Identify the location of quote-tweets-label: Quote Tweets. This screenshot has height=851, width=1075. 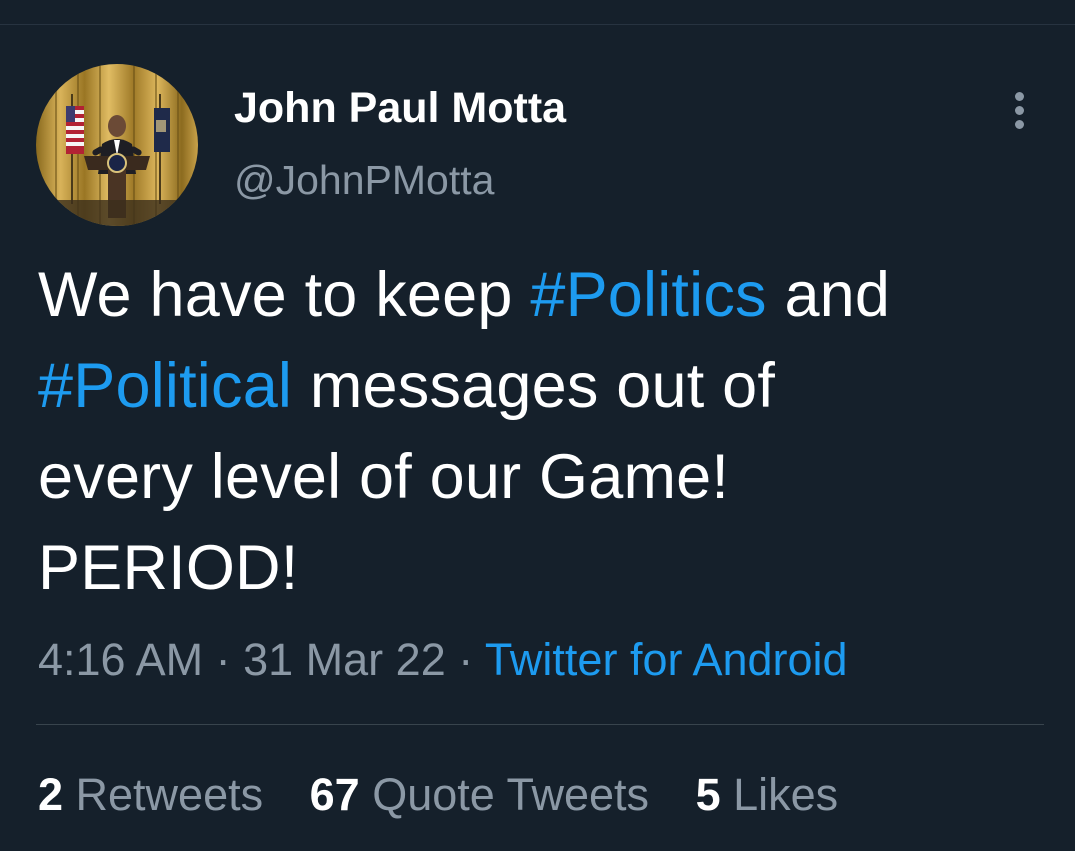
(504, 794).